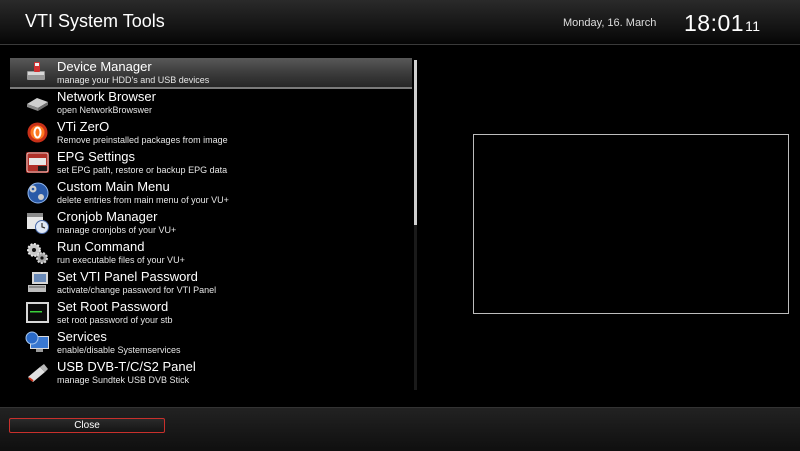 Image resolution: width=800 pixels, height=451 pixels. I want to click on menu-item-name: EPG Settings, so click(96, 156).